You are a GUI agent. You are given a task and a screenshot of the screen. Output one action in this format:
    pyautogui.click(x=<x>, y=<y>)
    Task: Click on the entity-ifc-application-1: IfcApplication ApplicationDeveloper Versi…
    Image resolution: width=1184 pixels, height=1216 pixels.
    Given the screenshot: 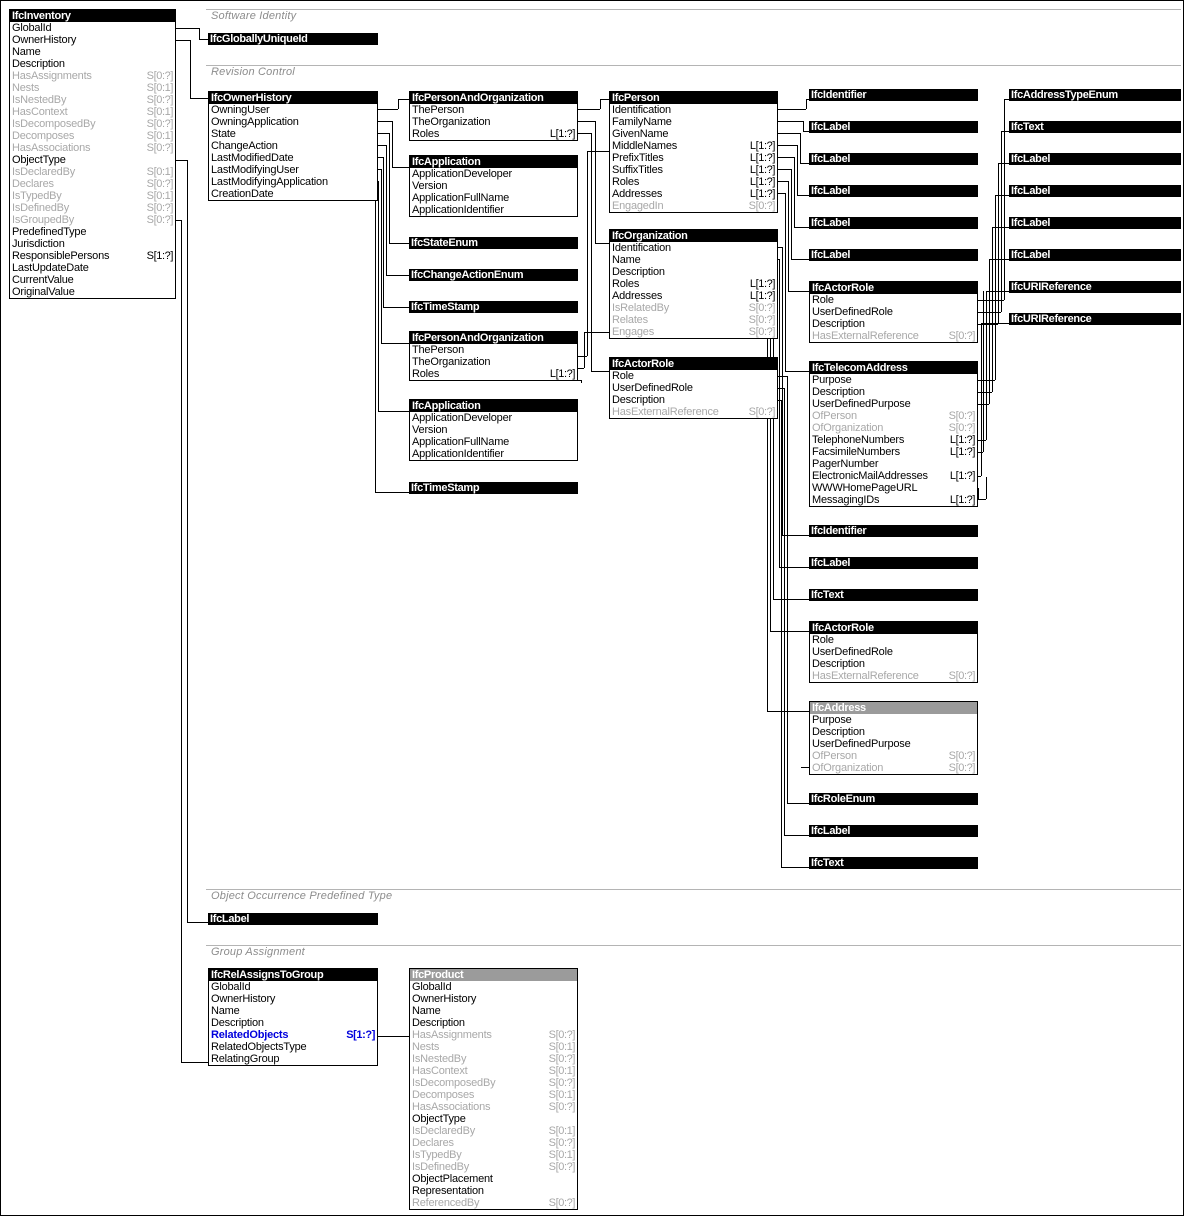 What is the action you would take?
    pyautogui.click(x=493, y=186)
    